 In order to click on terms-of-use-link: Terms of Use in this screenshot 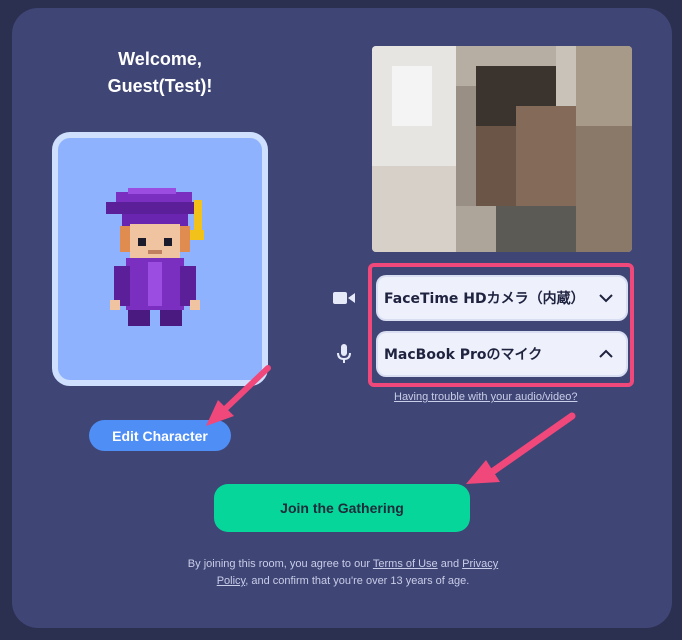, I will do `click(405, 564)`.